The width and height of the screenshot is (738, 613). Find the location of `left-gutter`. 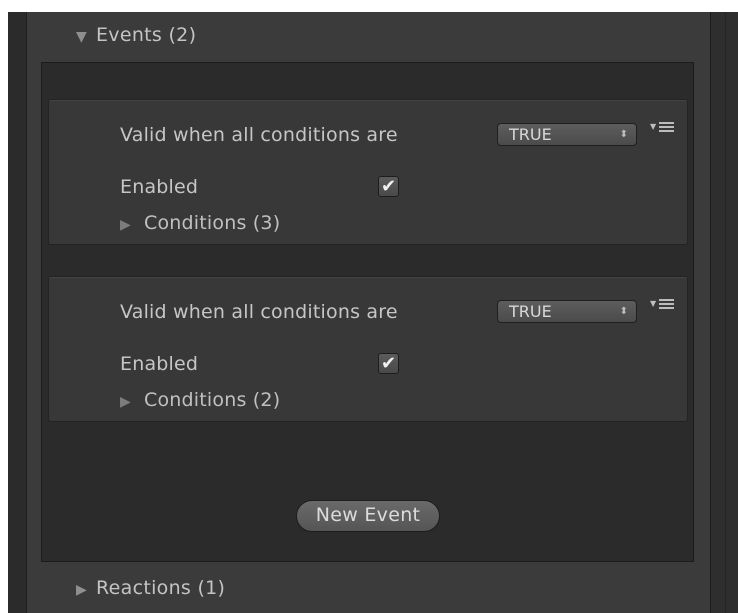

left-gutter is located at coordinates (17, 312).